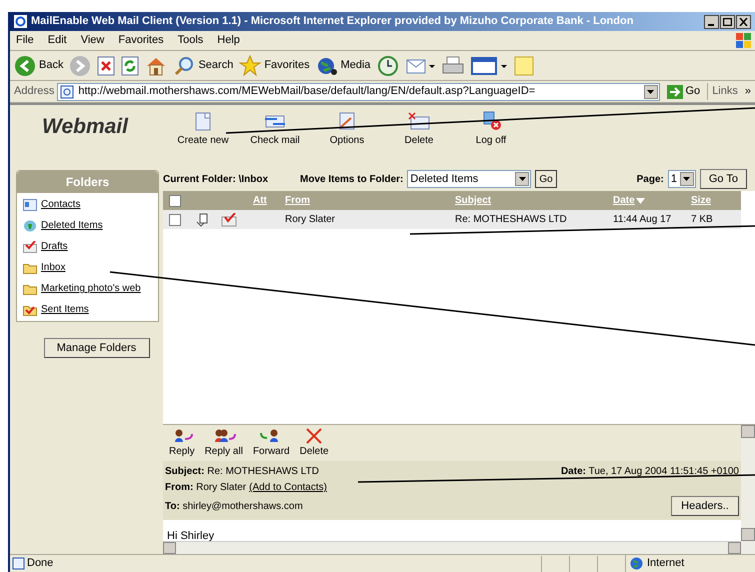 This screenshot has height=572, width=755. What do you see at coordinates (682, 179) in the screenshot?
I see `page-select: 1` at bounding box center [682, 179].